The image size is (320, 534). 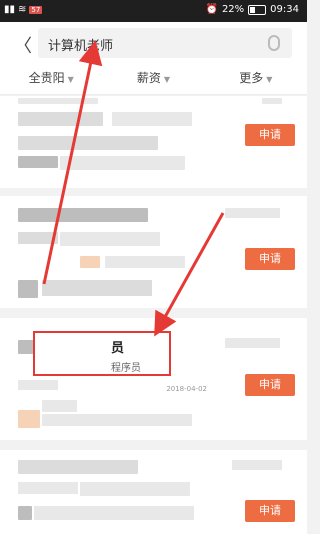 I want to click on status-left: ▮▮ ≋ 57, so click(x=23, y=9).